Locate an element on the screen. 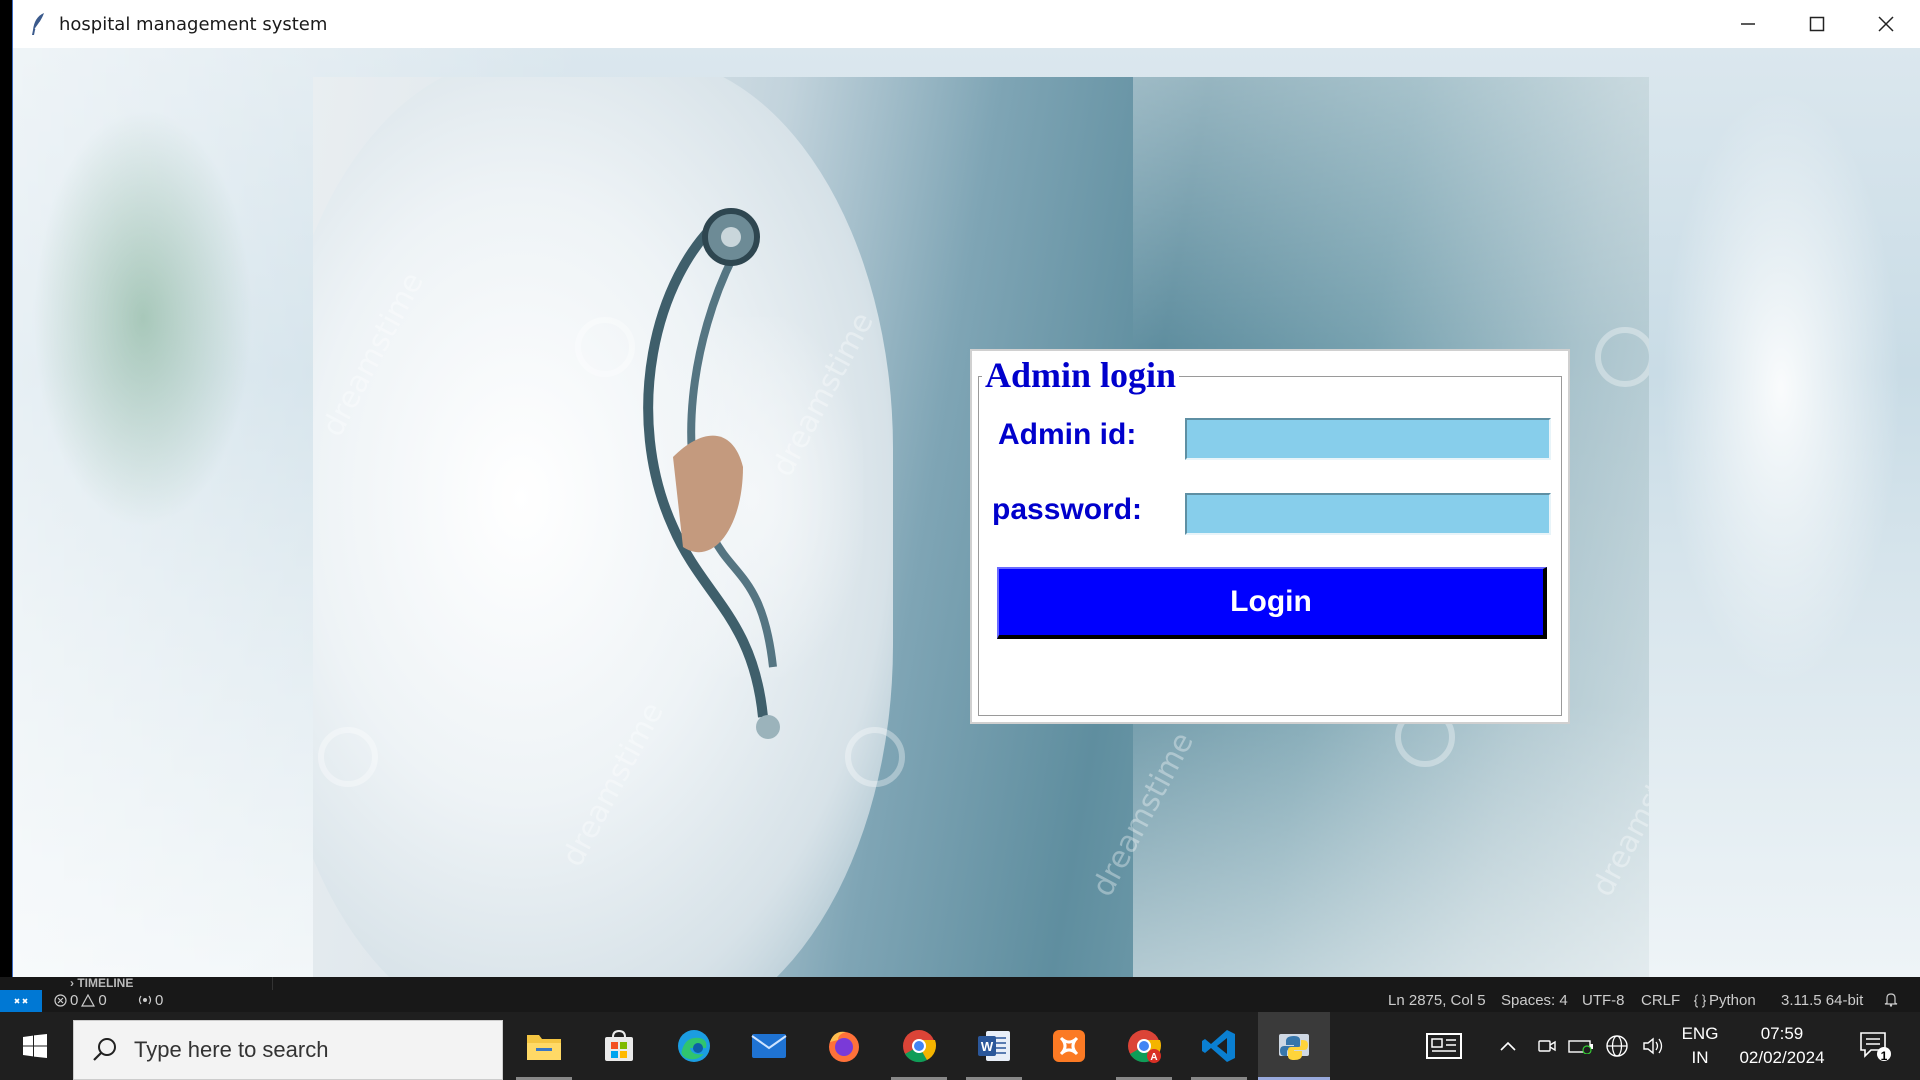 The image size is (1920, 1080). mail-icon is located at coordinates (769, 1046).